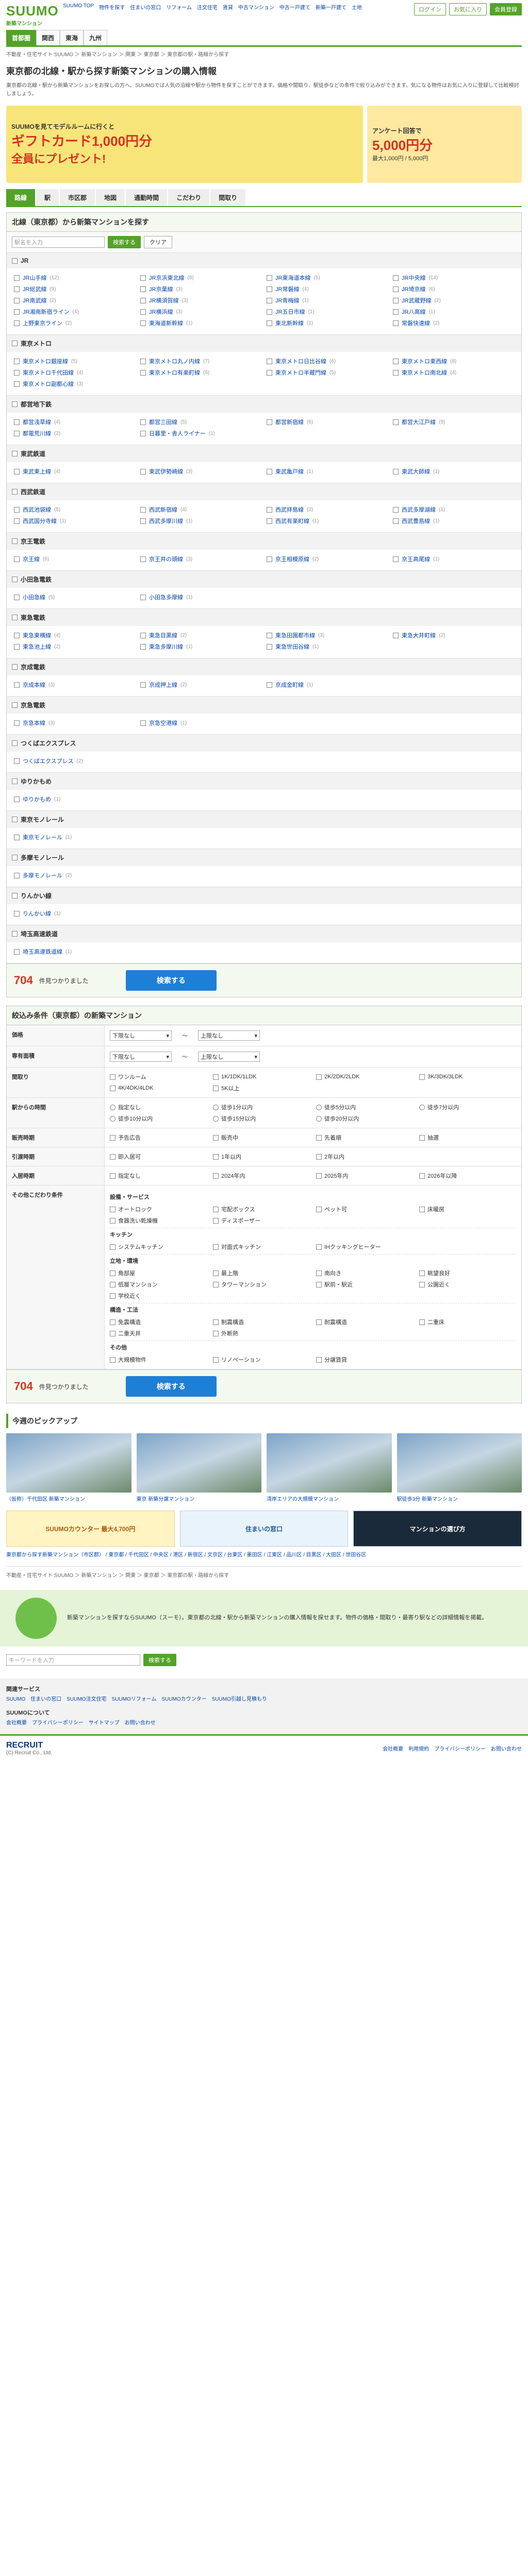  What do you see at coordinates (264, 743) in the screenshot?
I see `line-group-header: つくばエクスプレス` at bounding box center [264, 743].